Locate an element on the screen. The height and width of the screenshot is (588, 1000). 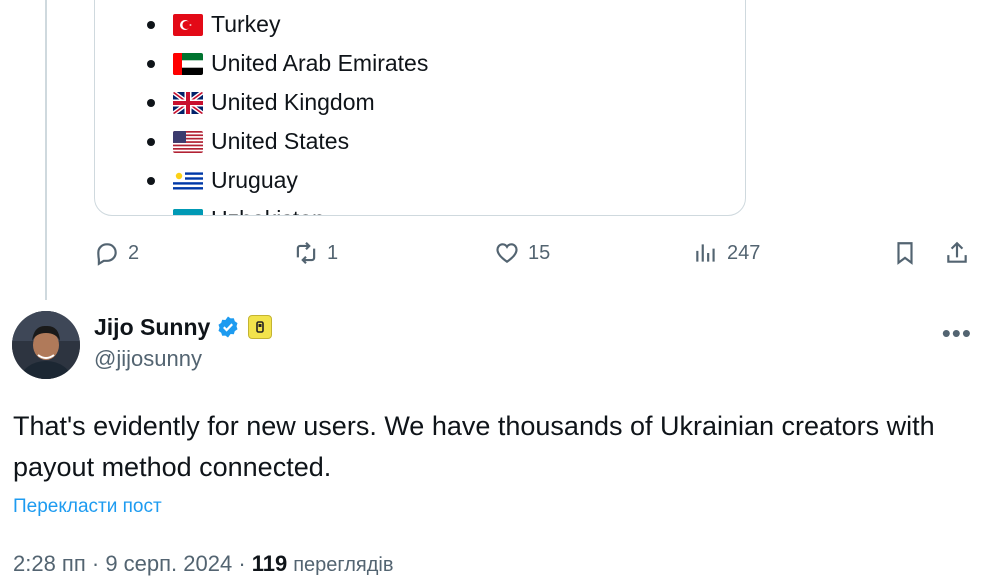
translate-post-link: Перекласти пост is located at coordinates (87, 507).